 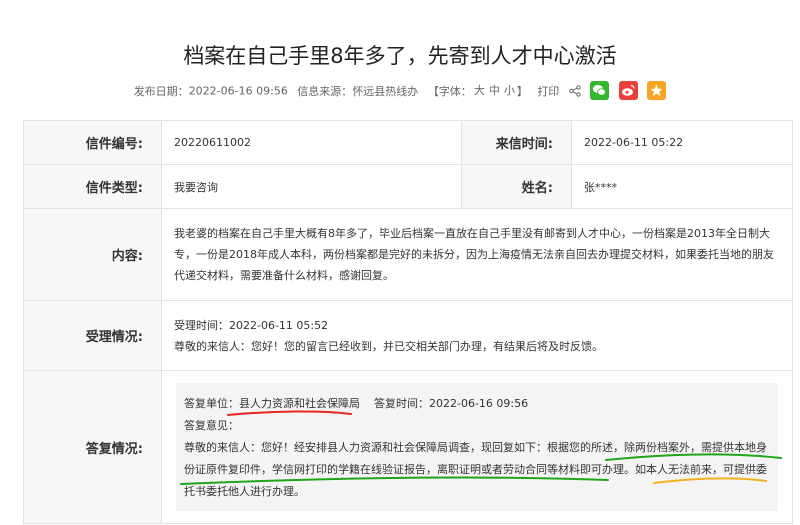 I want to click on letter-time-label: 来信时间:, so click(x=516, y=142).